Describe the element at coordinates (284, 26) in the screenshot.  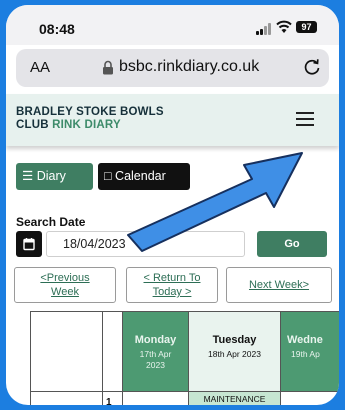
I see `wifi-icon` at that location.